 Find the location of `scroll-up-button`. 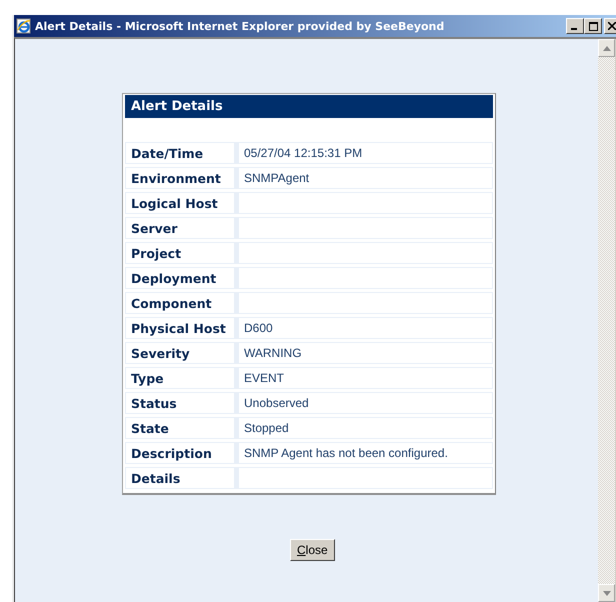

scroll-up-button is located at coordinates (606, 48).